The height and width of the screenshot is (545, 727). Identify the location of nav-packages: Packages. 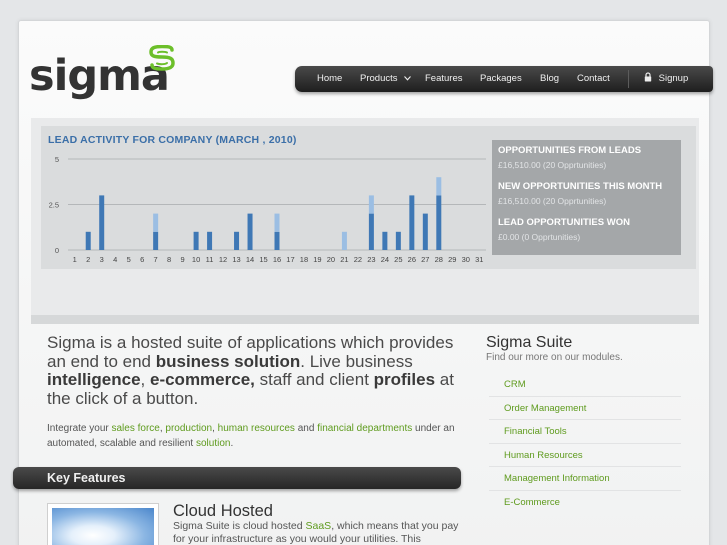
(501, 79).